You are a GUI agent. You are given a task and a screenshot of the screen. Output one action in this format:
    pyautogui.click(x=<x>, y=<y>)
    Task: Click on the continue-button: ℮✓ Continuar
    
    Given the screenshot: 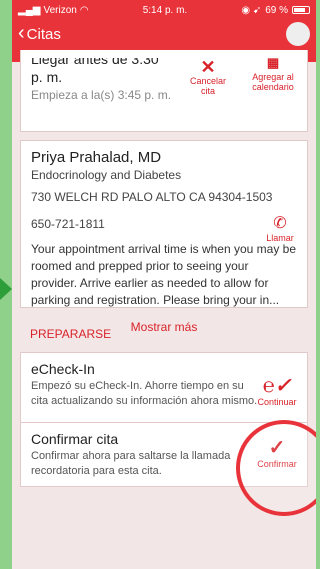 What is the action you would take?
    pyautogui.click(x=277, y=391)
    